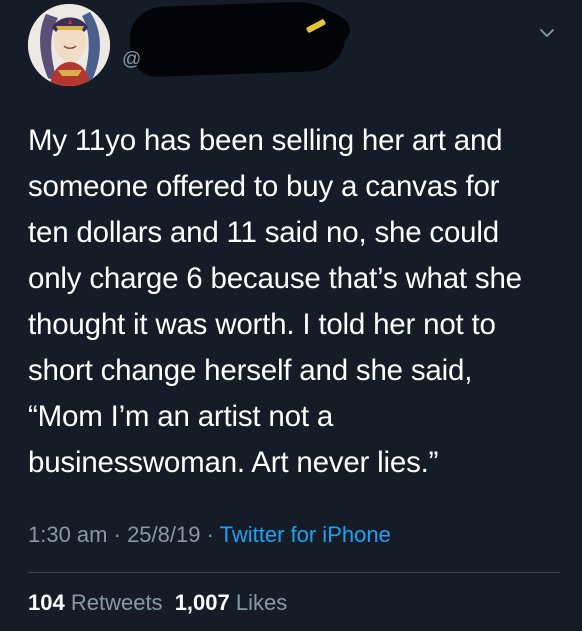 Image resolution: width=582 pixels, height=631 pixels. I want to click on avatar-illustration-icon, so click(69, 45).